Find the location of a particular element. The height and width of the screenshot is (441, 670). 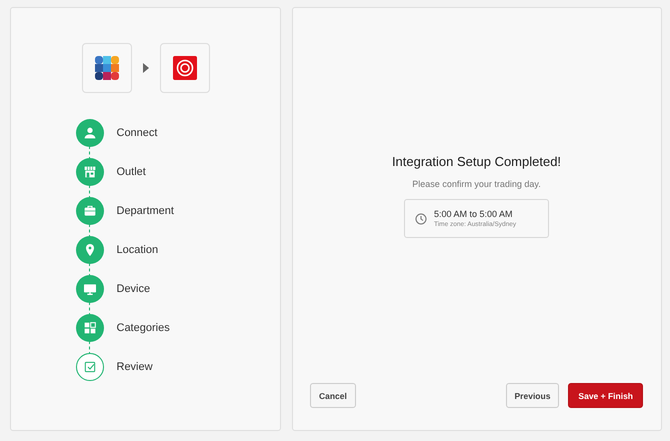

save-finish-button: Save + Finish is located at coordinates (605, 395).